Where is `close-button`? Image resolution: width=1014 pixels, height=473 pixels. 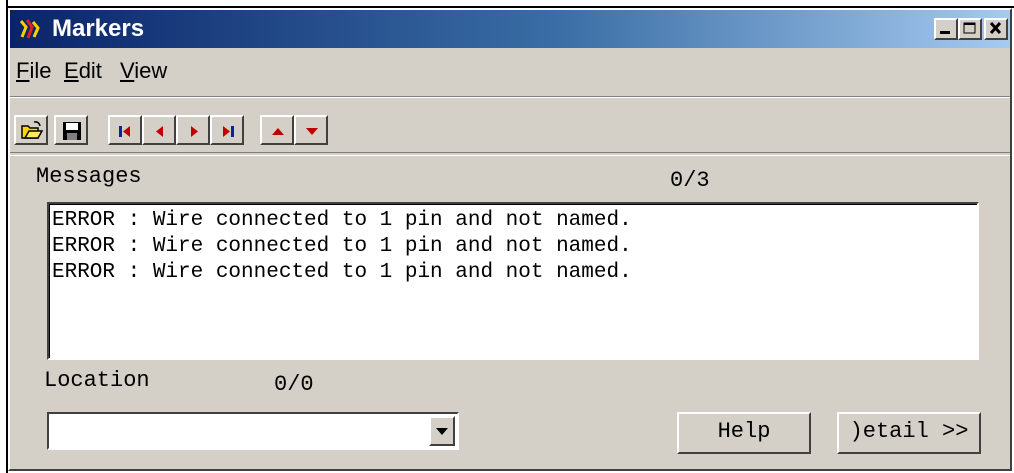
close-button is located at coordinates (996, 29).